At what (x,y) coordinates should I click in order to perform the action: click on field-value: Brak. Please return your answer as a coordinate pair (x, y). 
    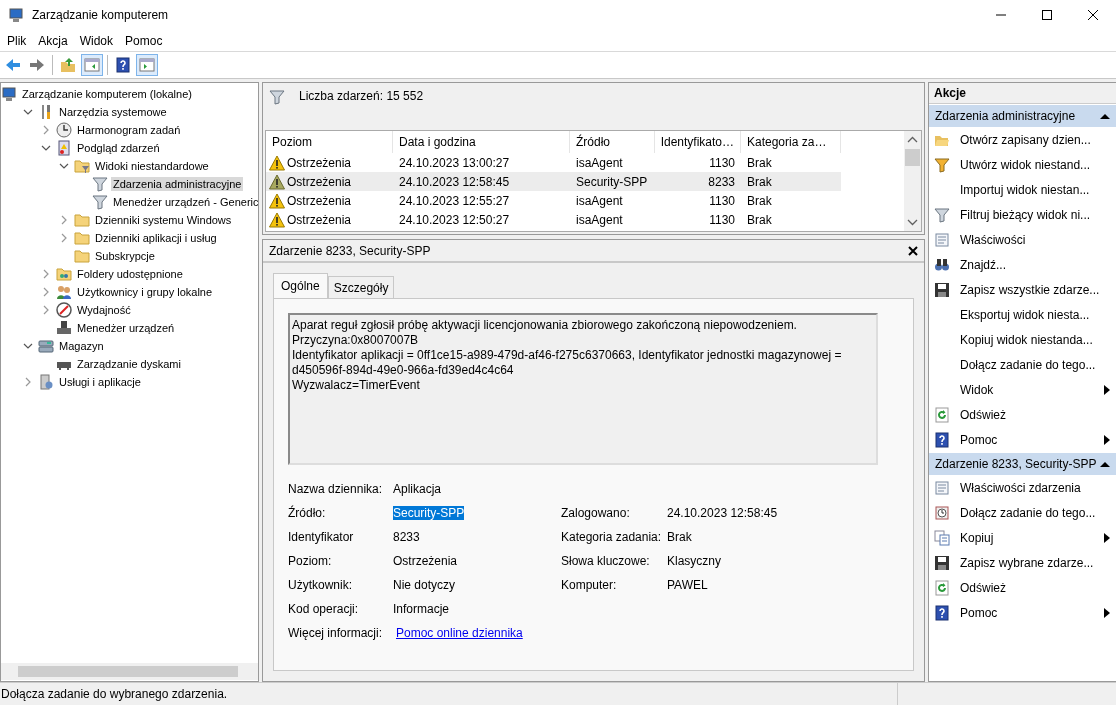
    Looking at the image, I should click on (679, 537).